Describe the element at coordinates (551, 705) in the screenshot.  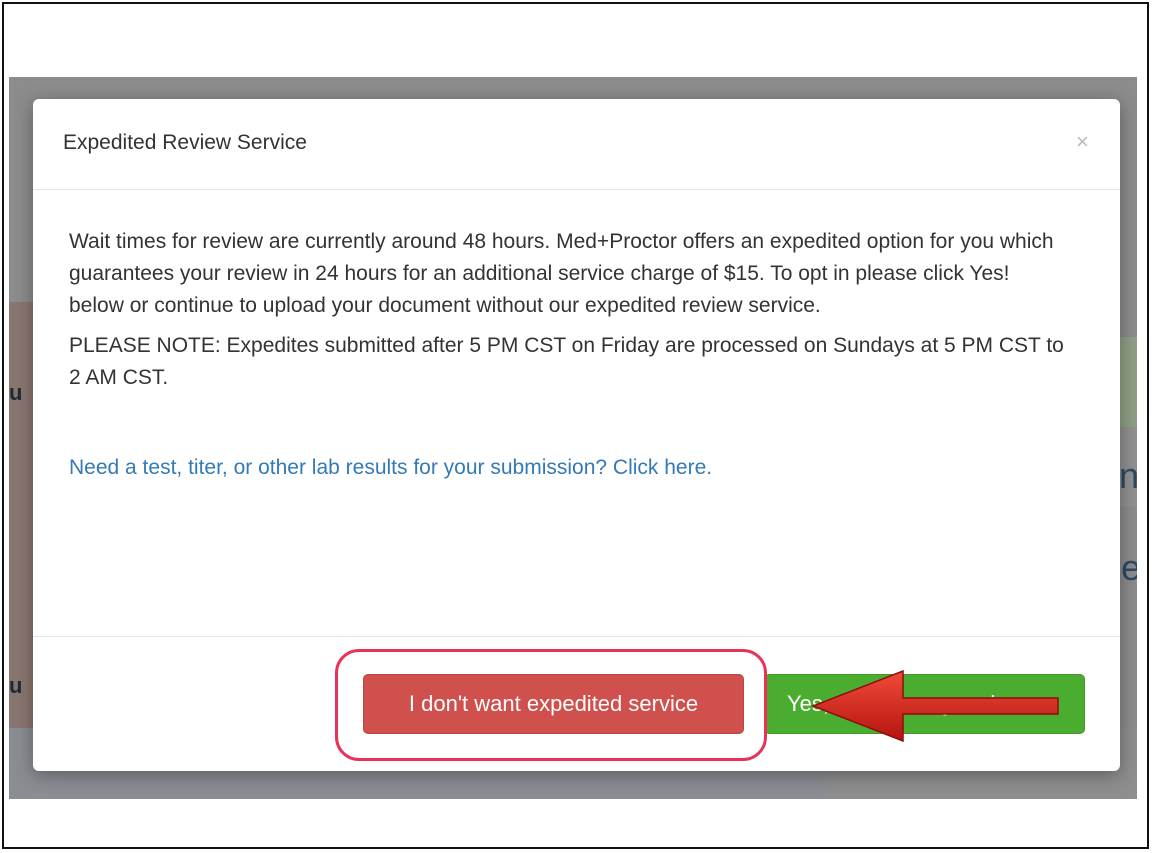
I see `highlight-ring-annotation` at that location.